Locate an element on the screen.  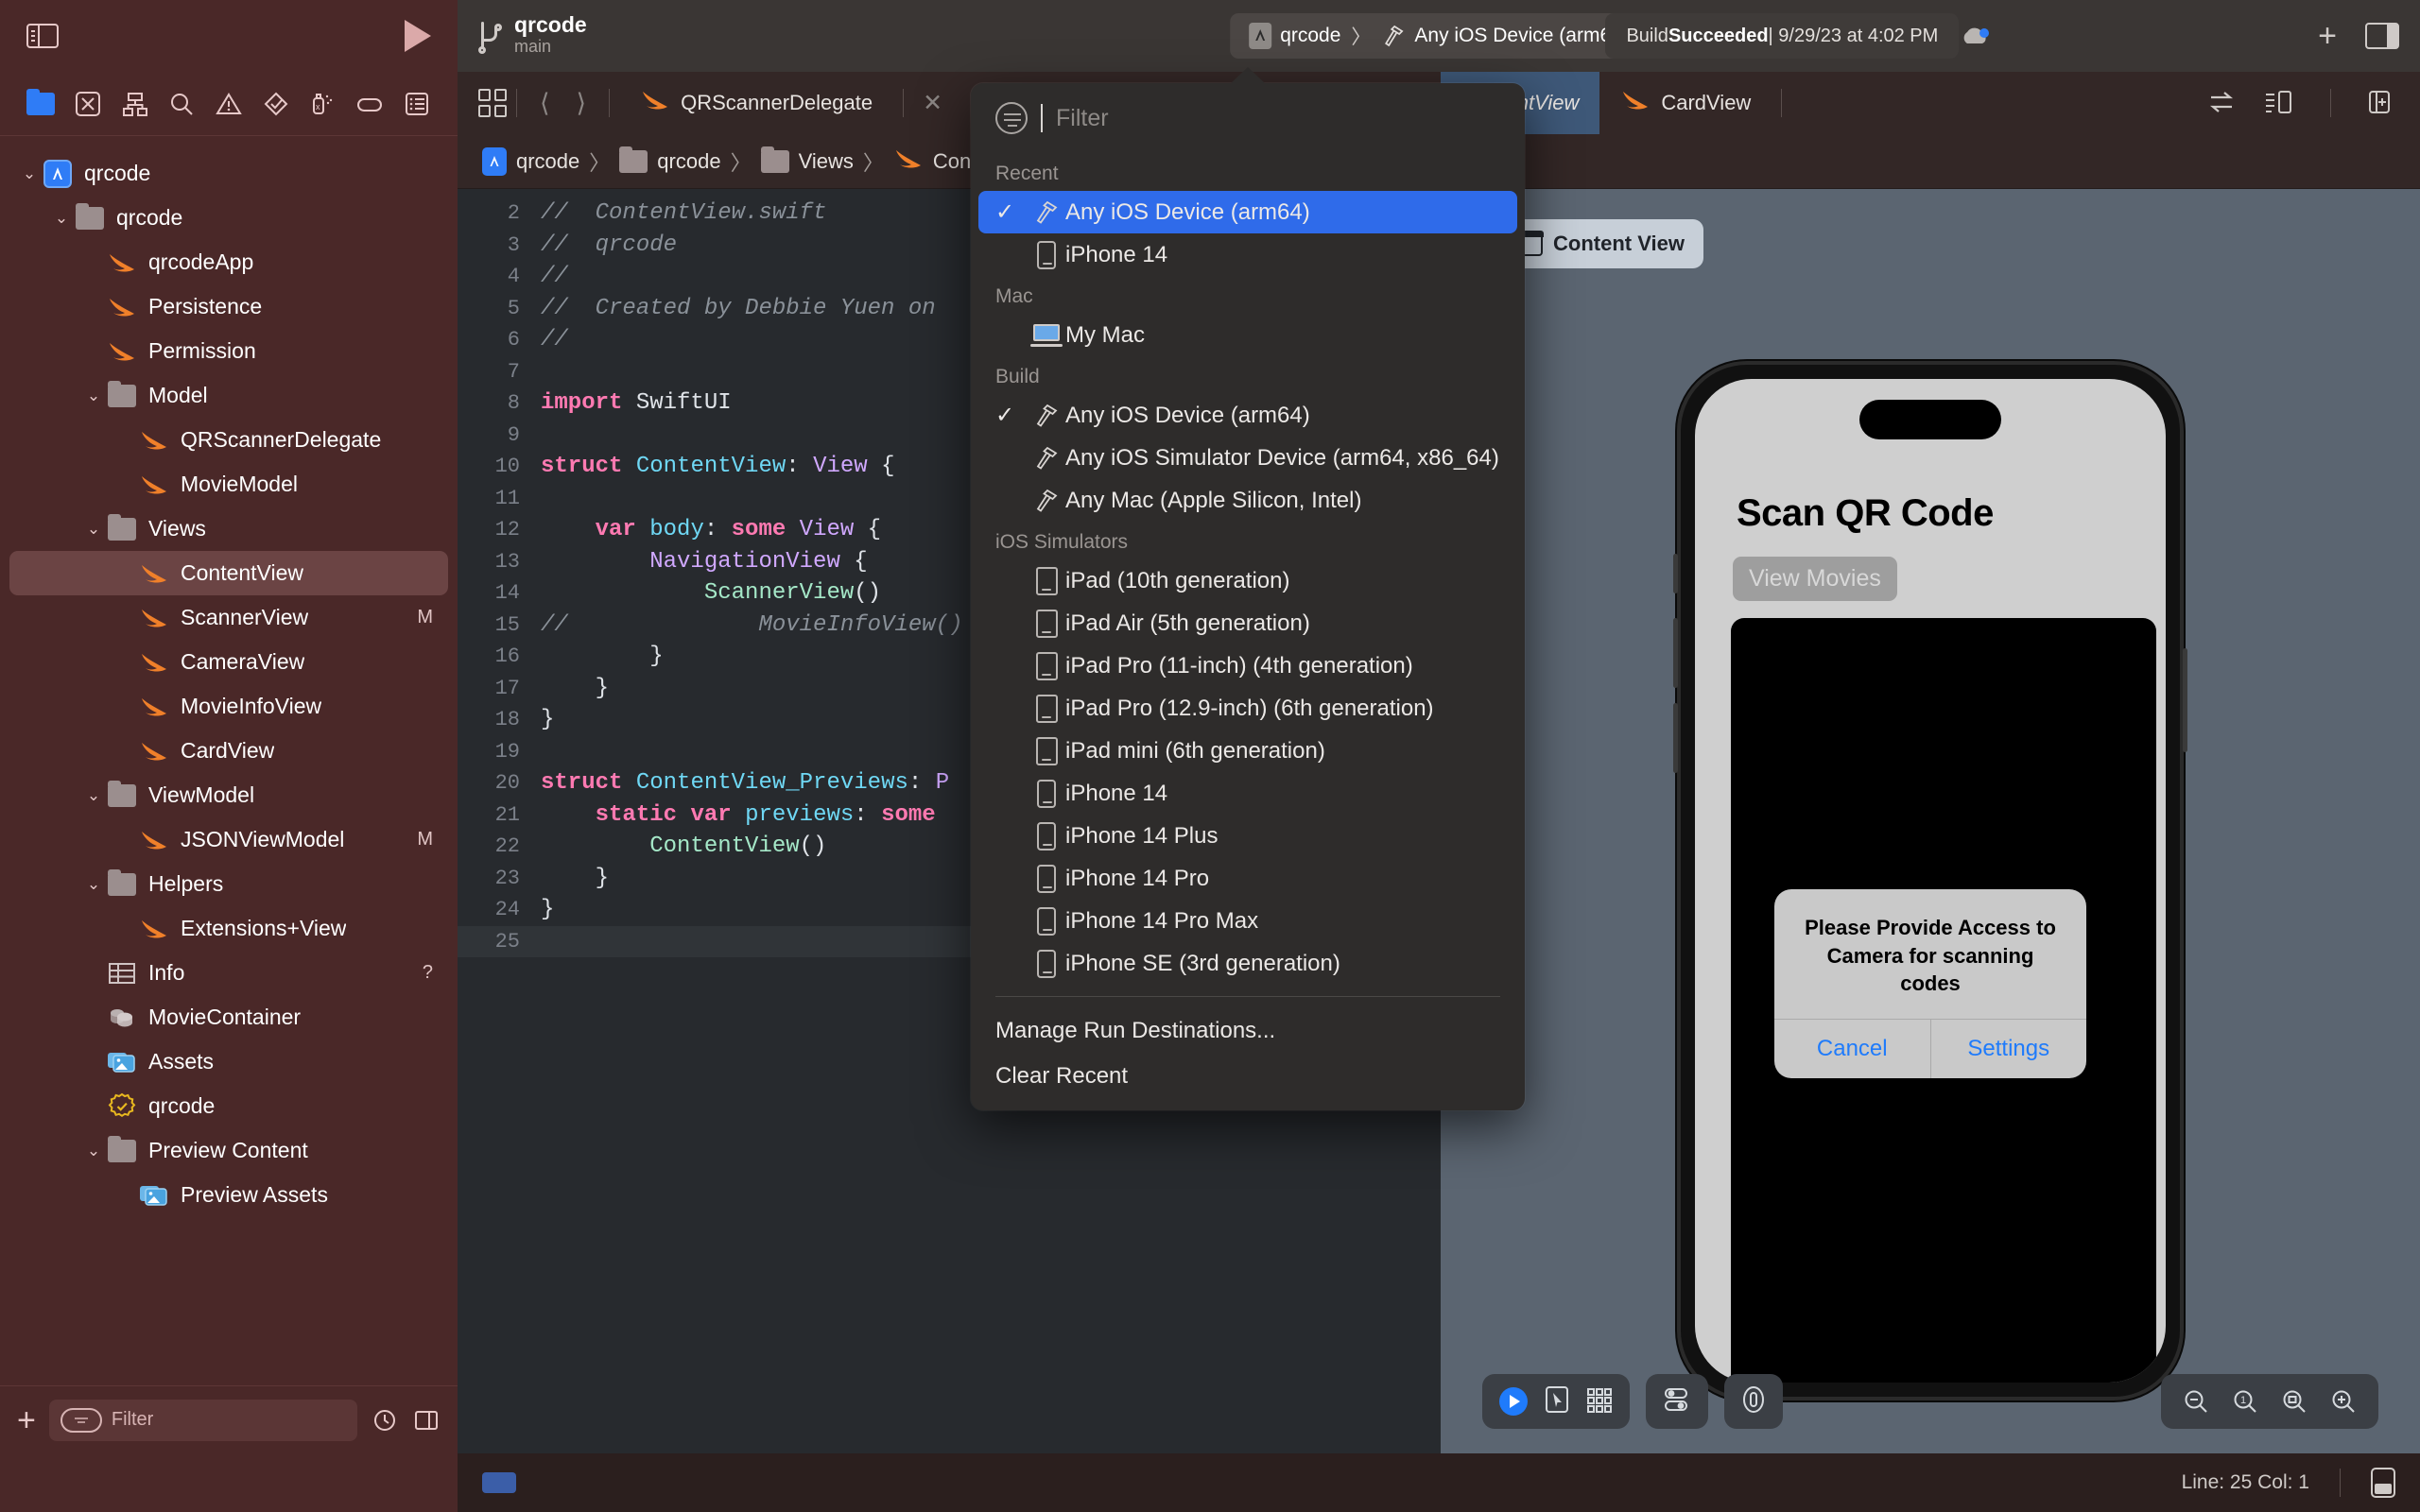
dropdown-item-any-ios-simulator-device-arm64-x86-64-: Any iOS Simulator Device (arm64, x86_64) is located at coordinates (1248, 458).